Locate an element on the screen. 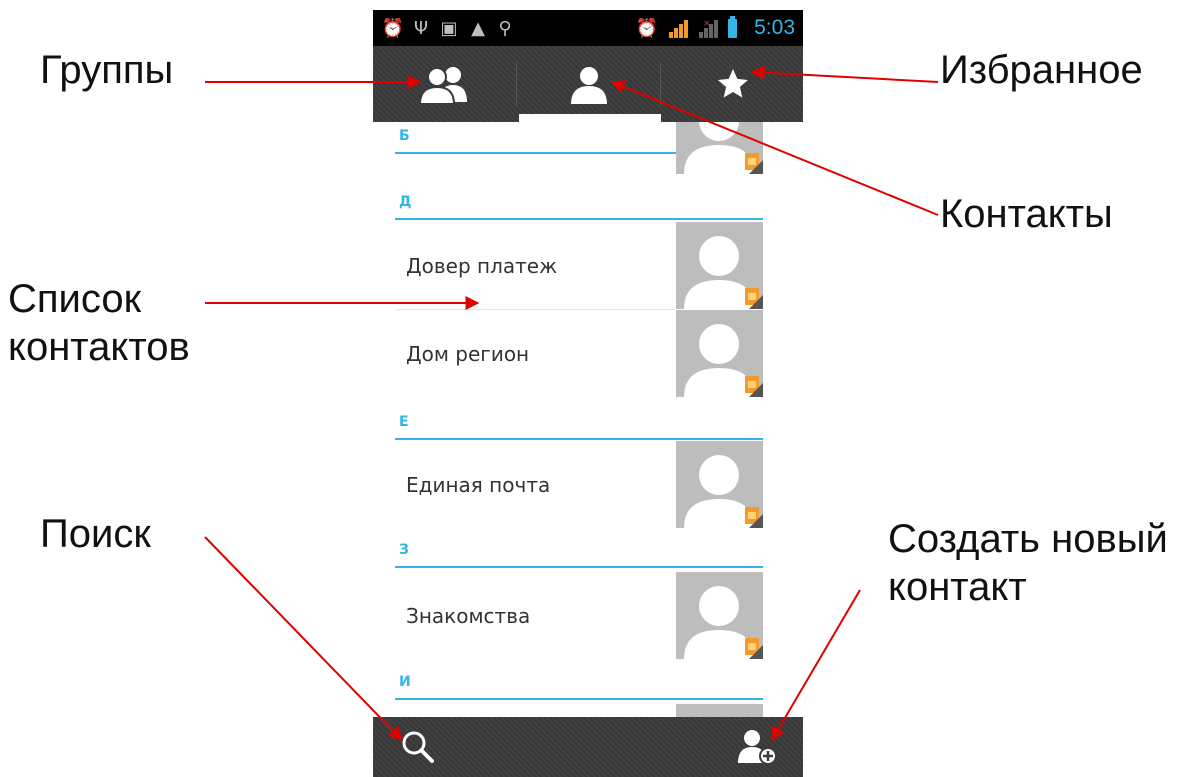 The height and width of the screenshot is (777, 1190). contact-row: Дом регион is located at coordinates (588, 354).